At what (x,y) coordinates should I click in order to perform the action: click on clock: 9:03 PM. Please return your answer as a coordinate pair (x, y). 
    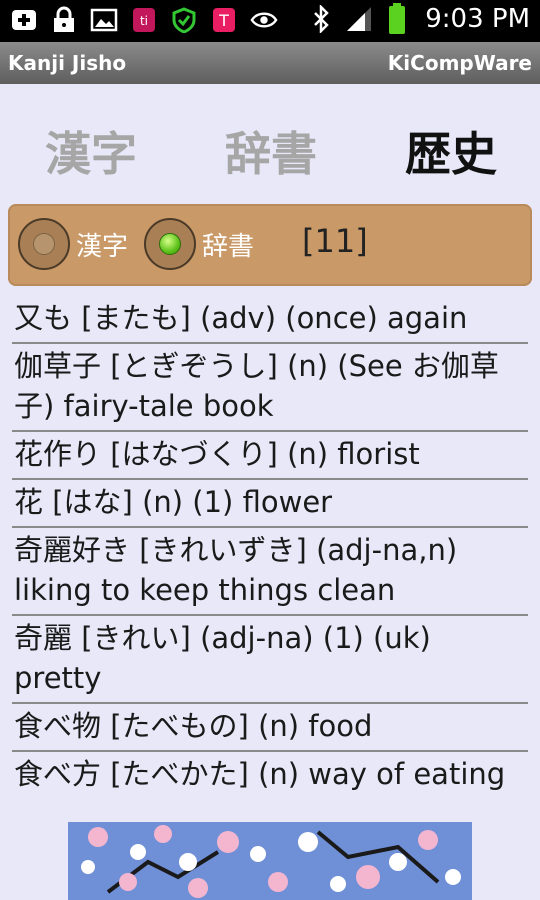
    Looking at the image, I should click on (477, 19).